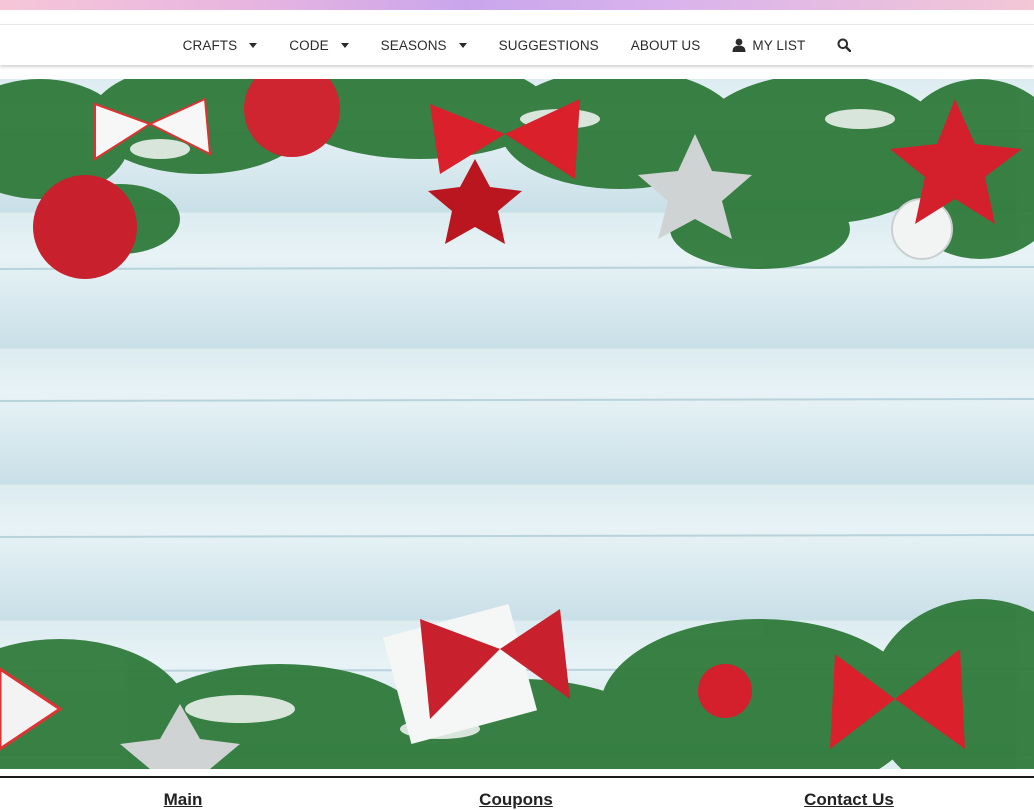  Describe the element at coordinates (85, 227) in the screenshot. I see `red-bauble` at that location.